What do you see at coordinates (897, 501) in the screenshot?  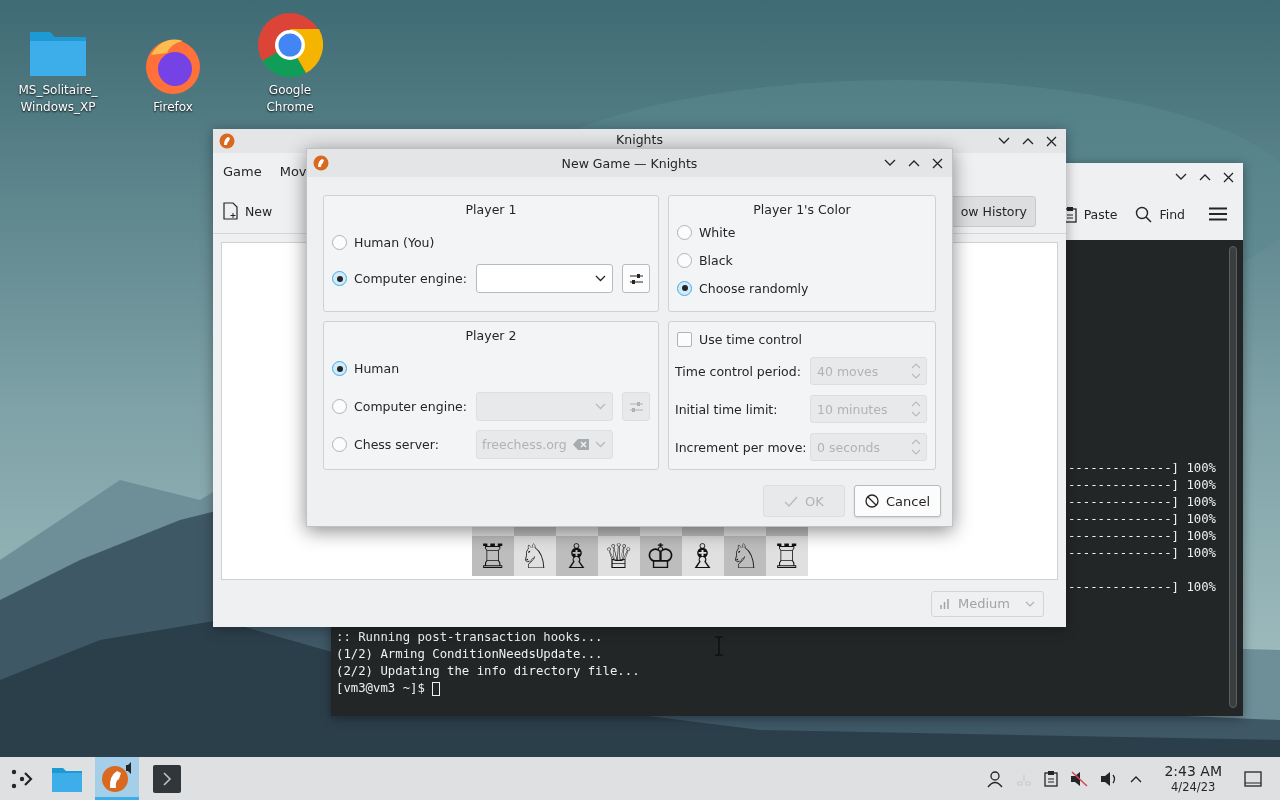 I see `cancel-button: Cancel` at bounding box center [897, 501].